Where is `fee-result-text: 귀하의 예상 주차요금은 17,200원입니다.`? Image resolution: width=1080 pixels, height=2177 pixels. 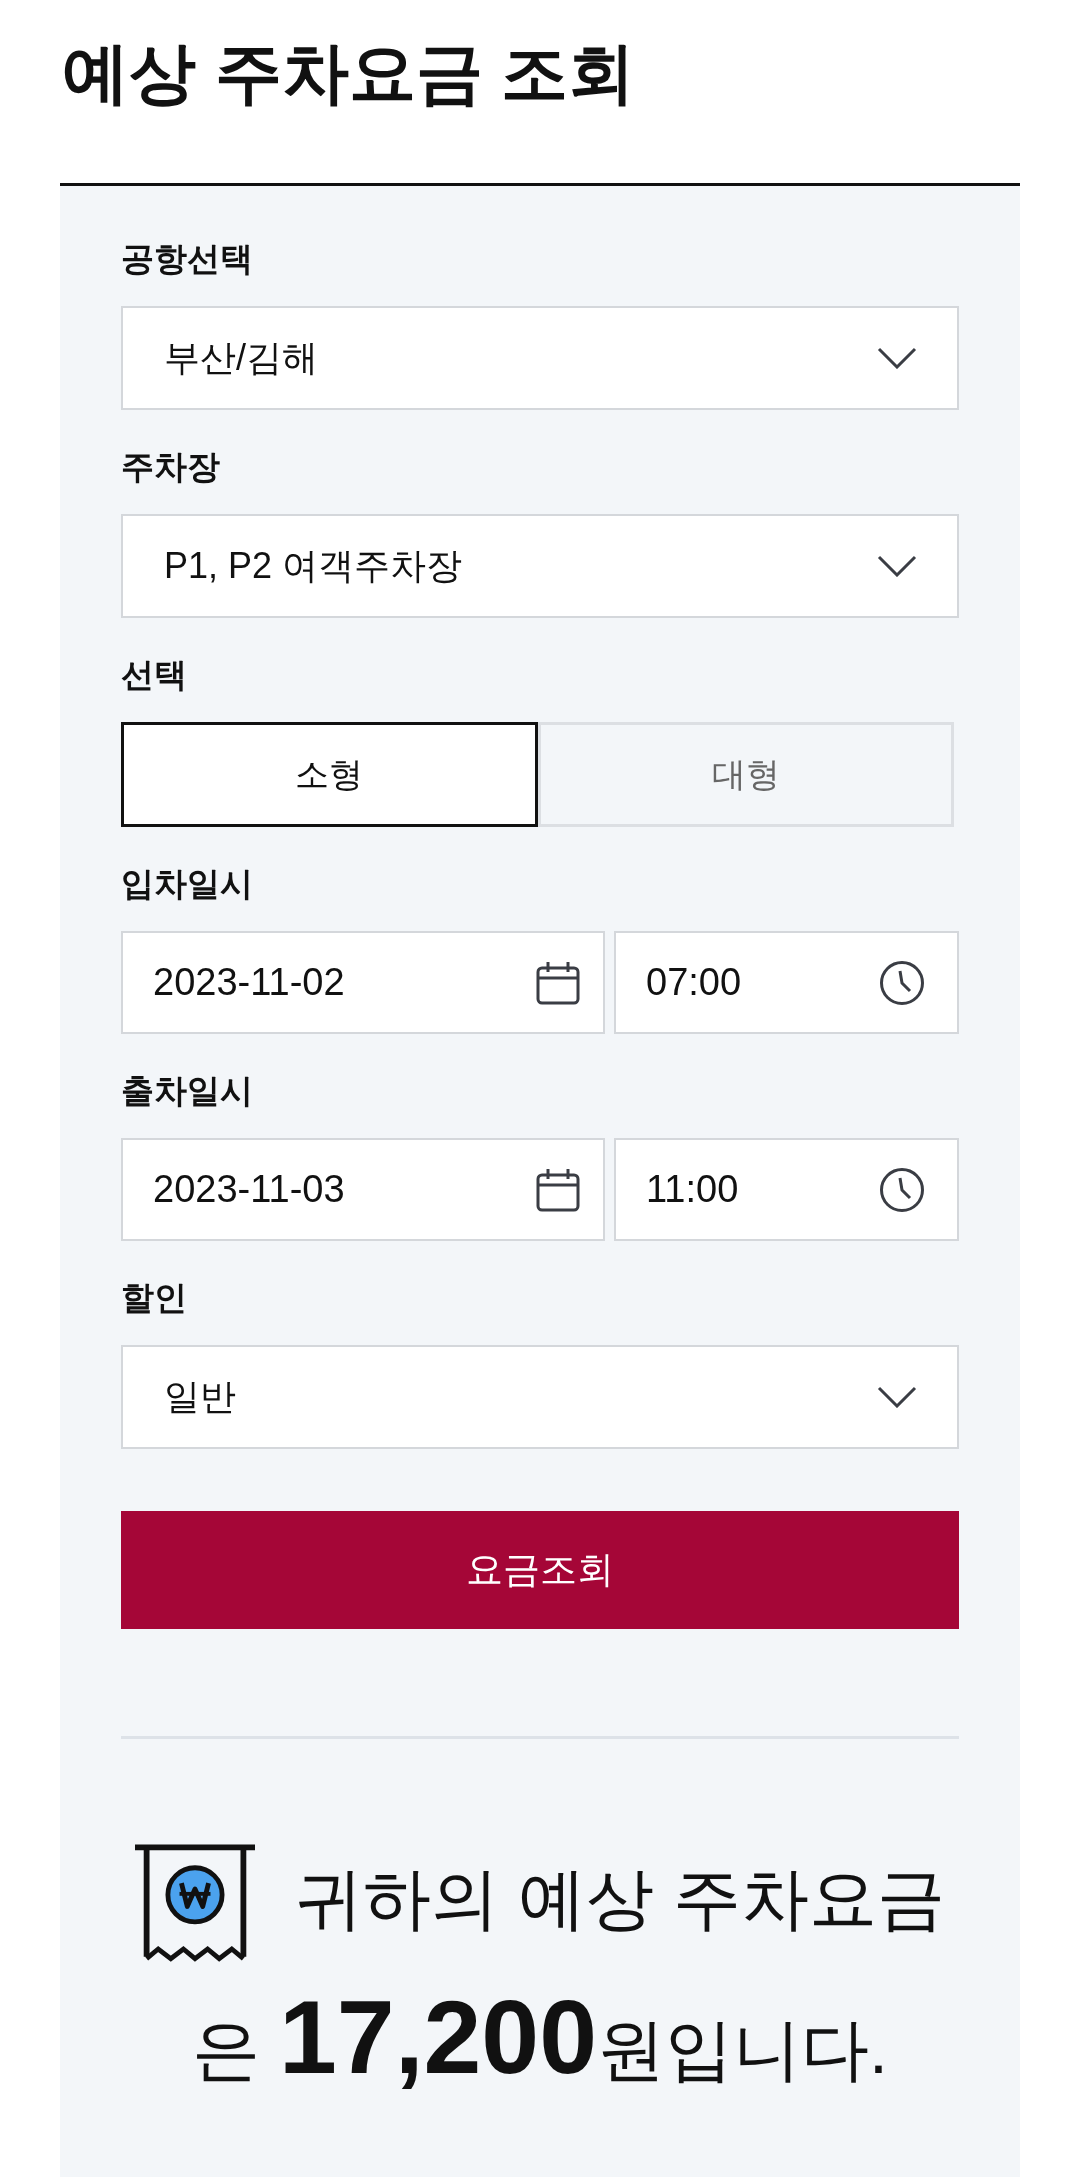 fee-result-text: 귀하의 예상 주차요금은 17,200원입니다. is located at coordinates (568, 1973).